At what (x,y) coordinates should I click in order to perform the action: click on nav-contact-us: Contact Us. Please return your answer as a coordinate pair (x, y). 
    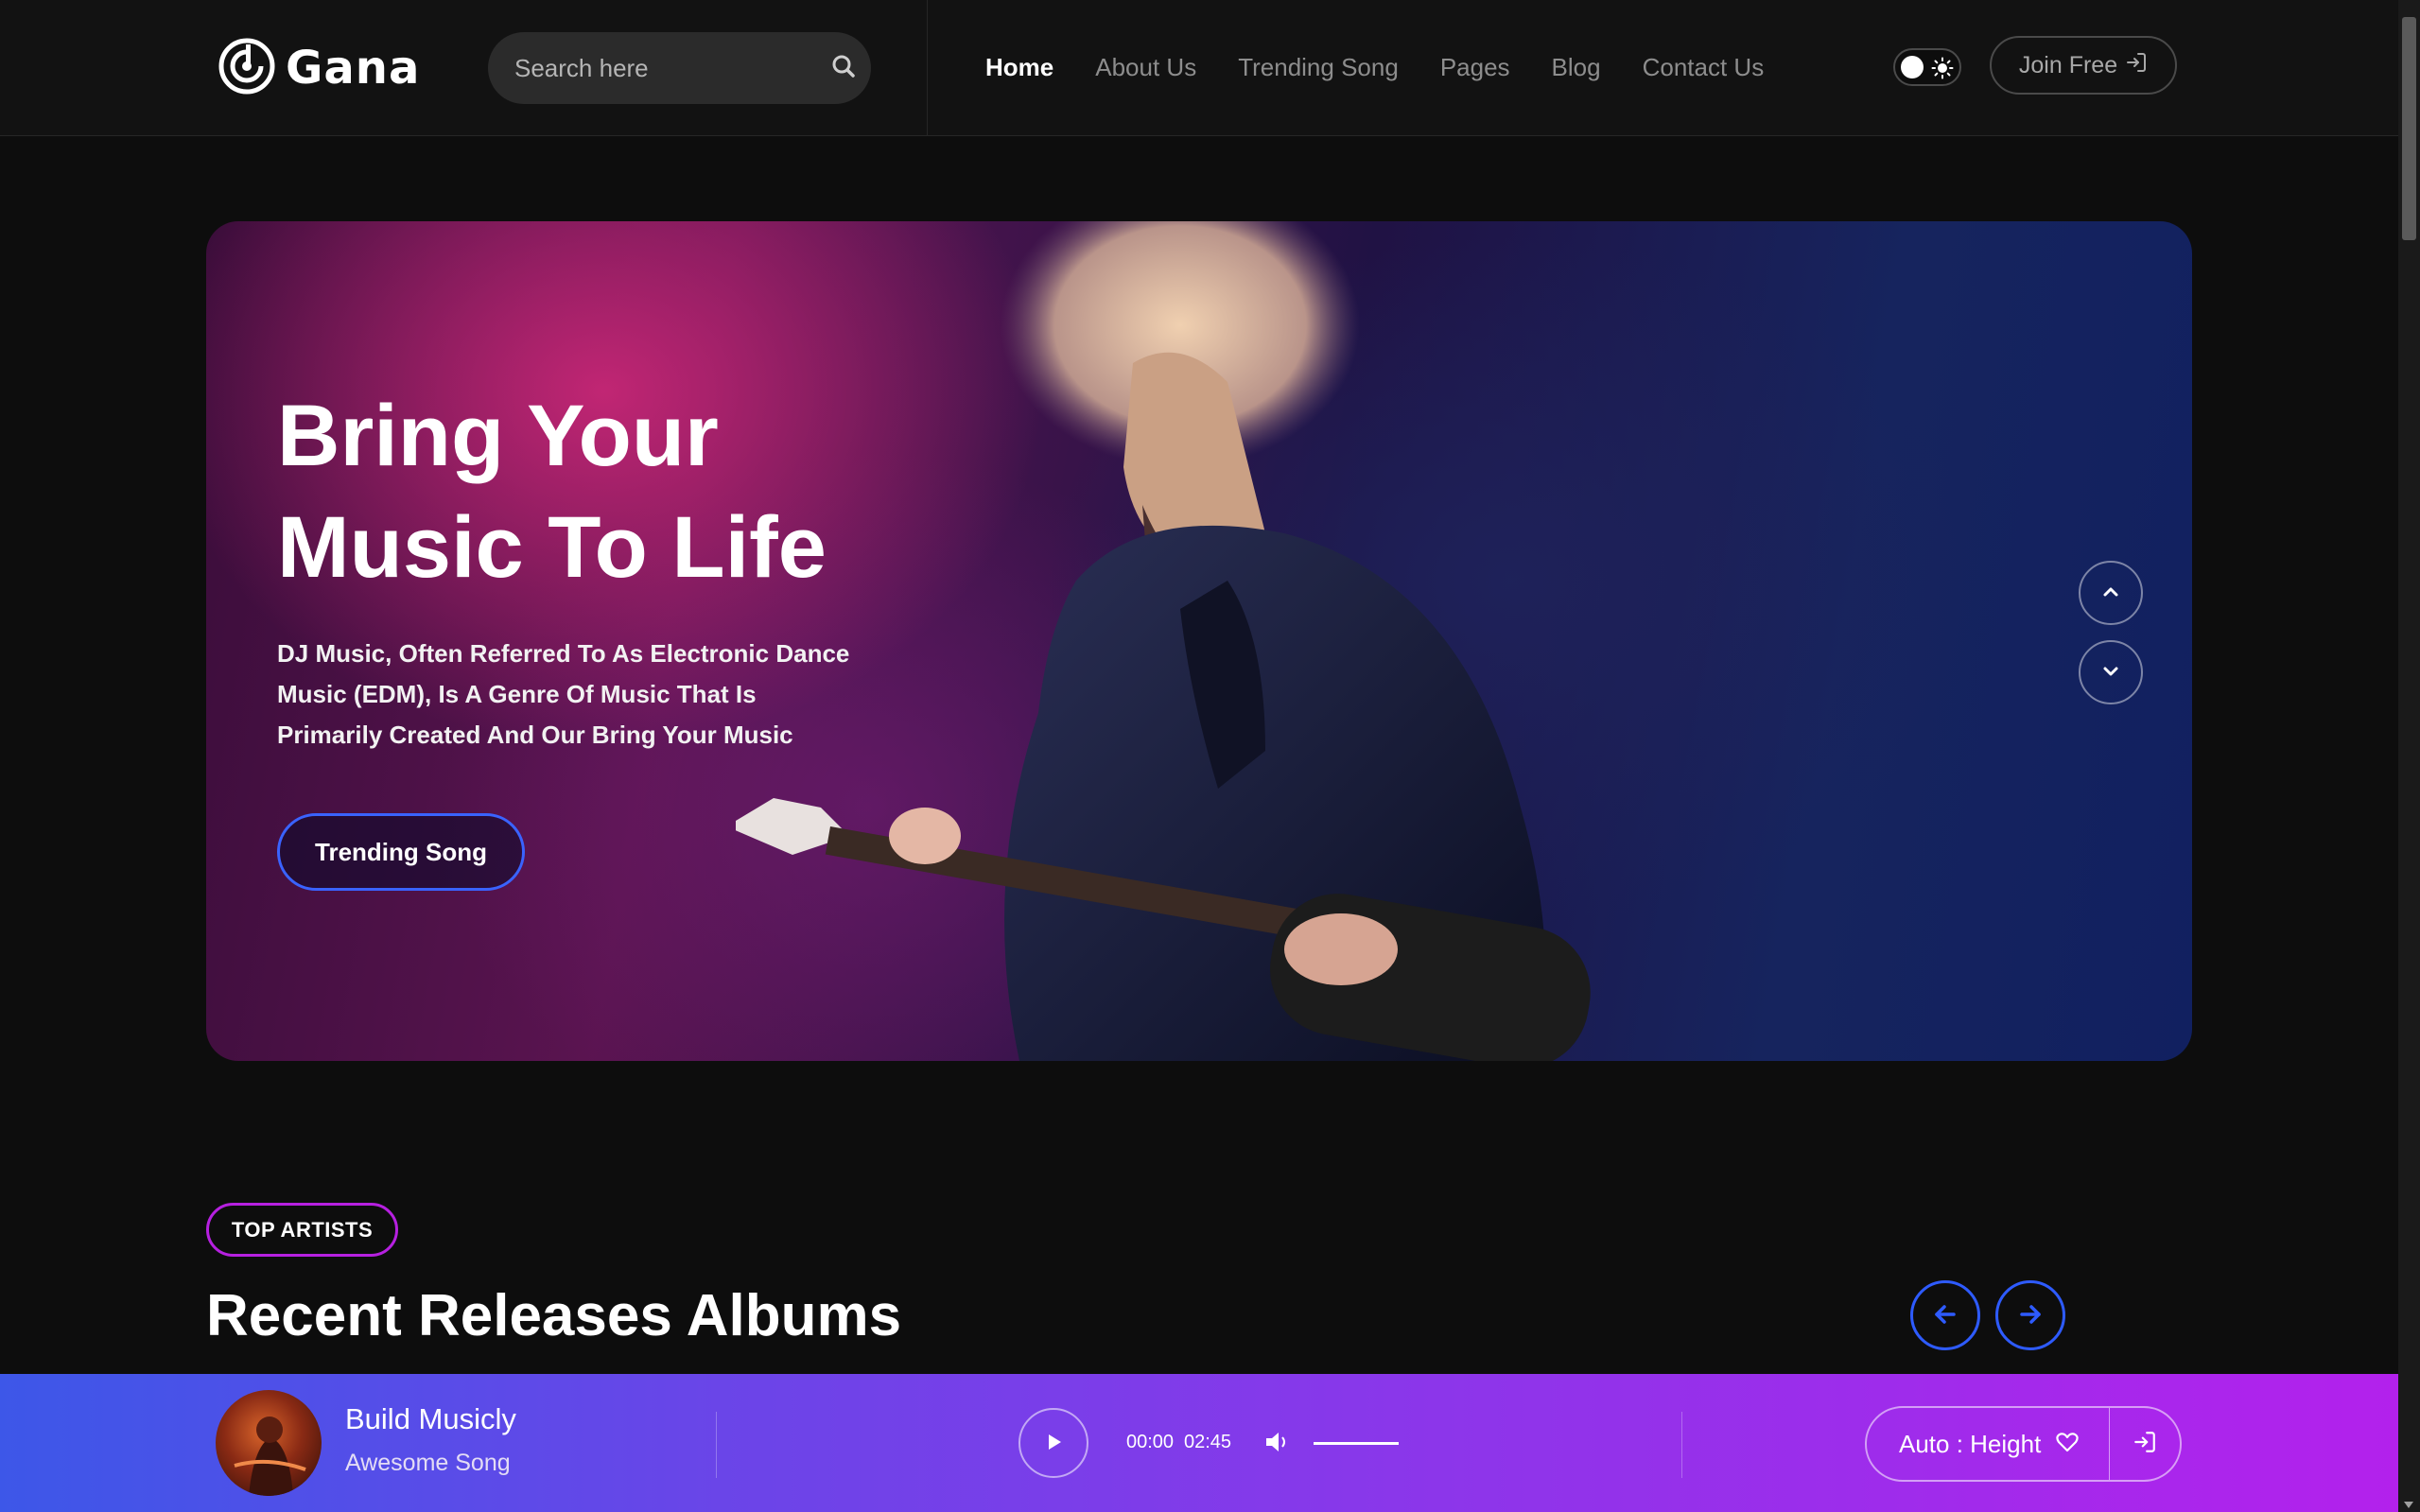
    Looking at the image, I should click on (1704, 67).